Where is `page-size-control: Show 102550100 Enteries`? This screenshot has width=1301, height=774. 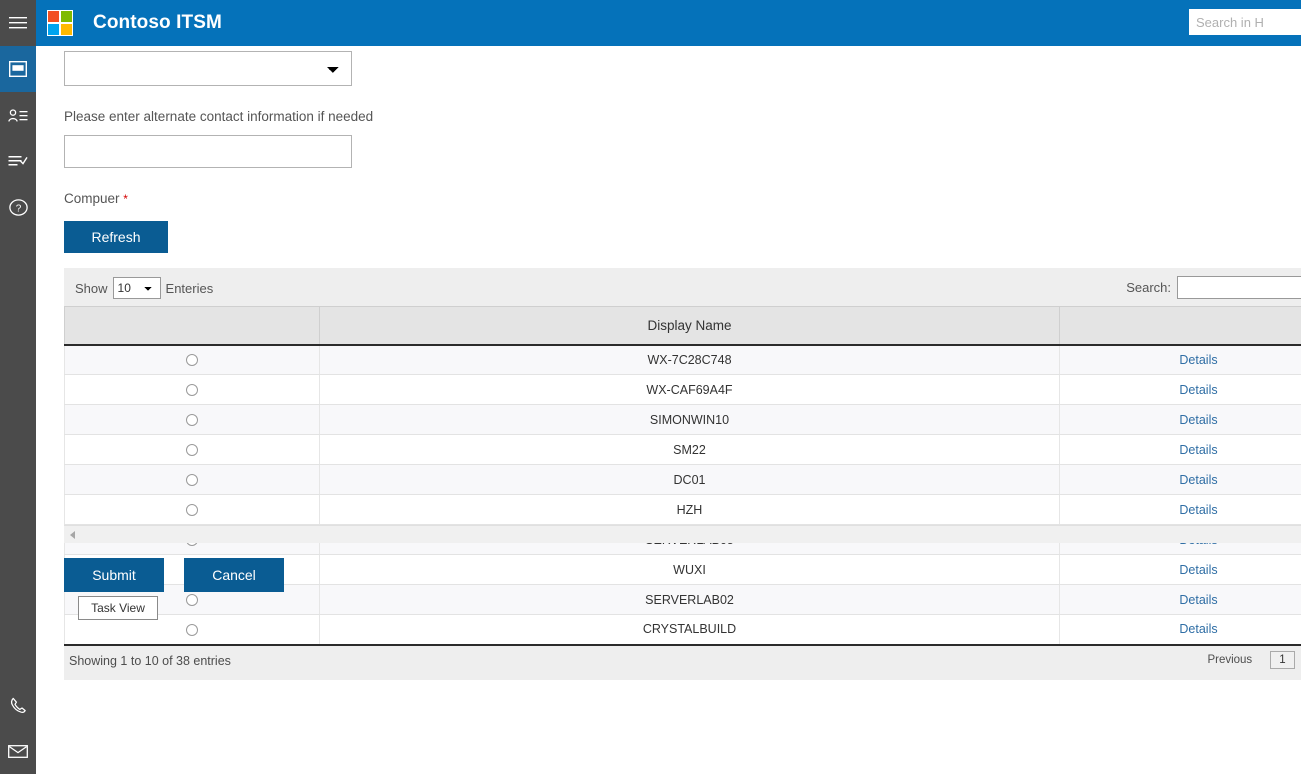 page-size-control: Show 102550100 Enteries is located at coordinates (144, 288).